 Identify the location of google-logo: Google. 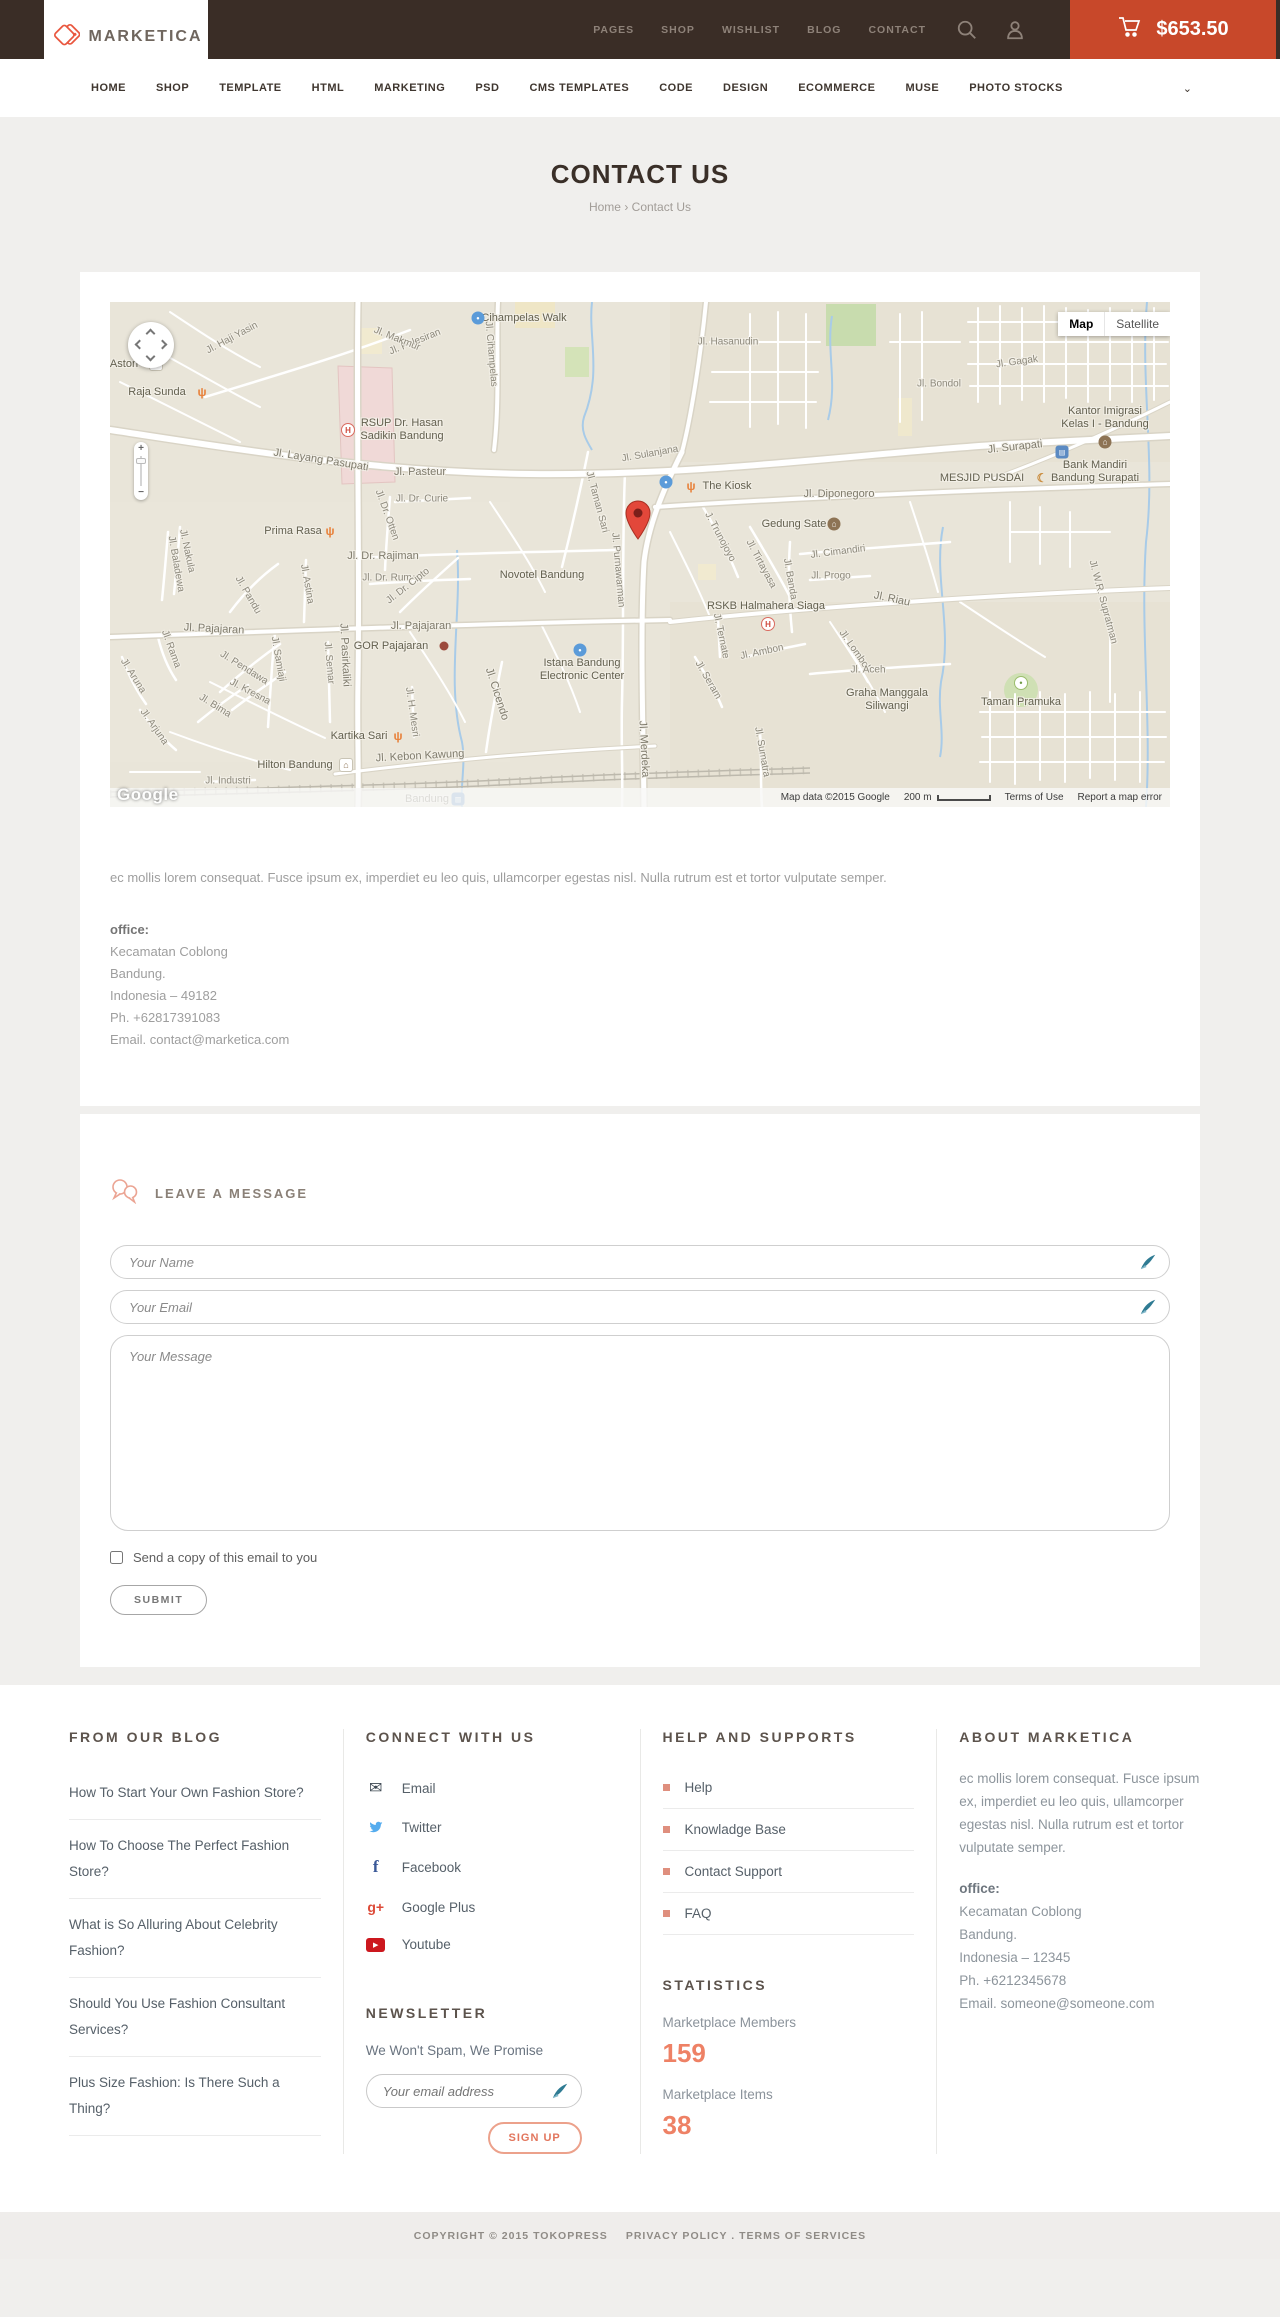
(148, 795).